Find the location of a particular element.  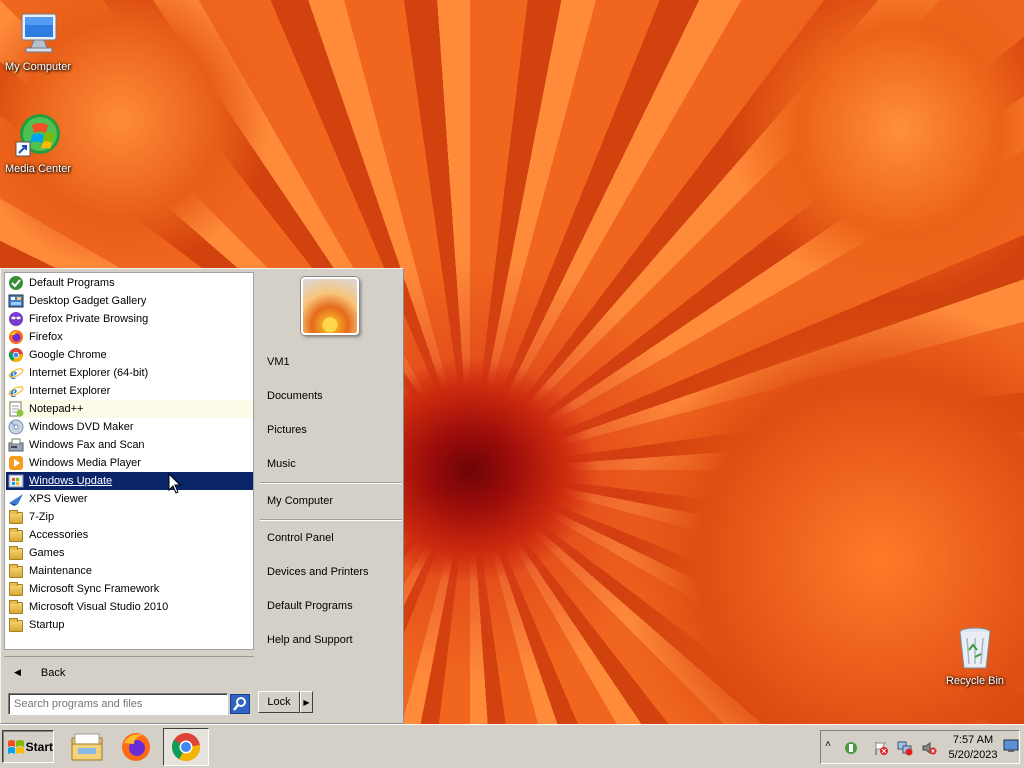

system-tray: ˄ 7:57 AM 5/20/2023 is located at coordinates (920, 747).